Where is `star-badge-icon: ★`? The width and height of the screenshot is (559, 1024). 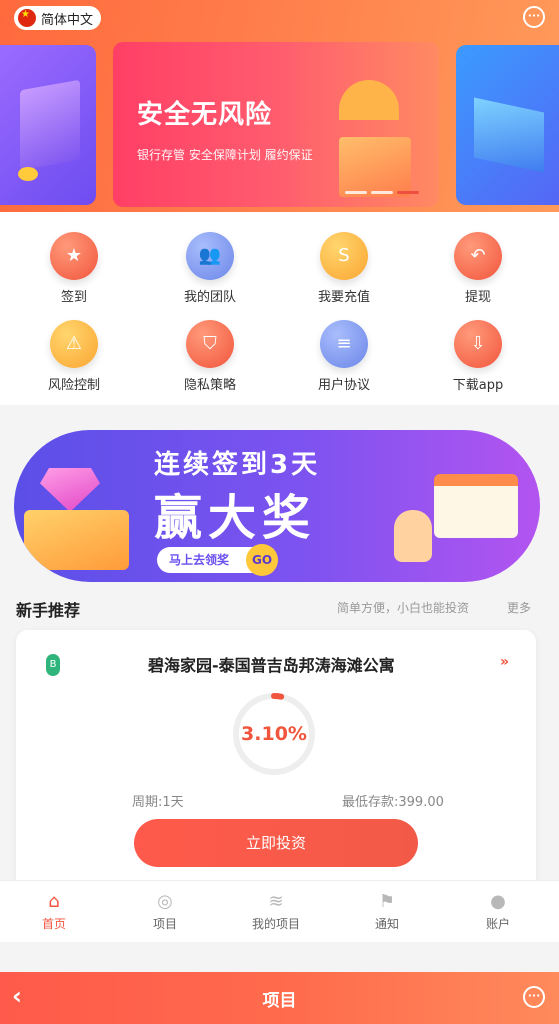
star-badge-icon: ★ is located at coordinates (74, 256).